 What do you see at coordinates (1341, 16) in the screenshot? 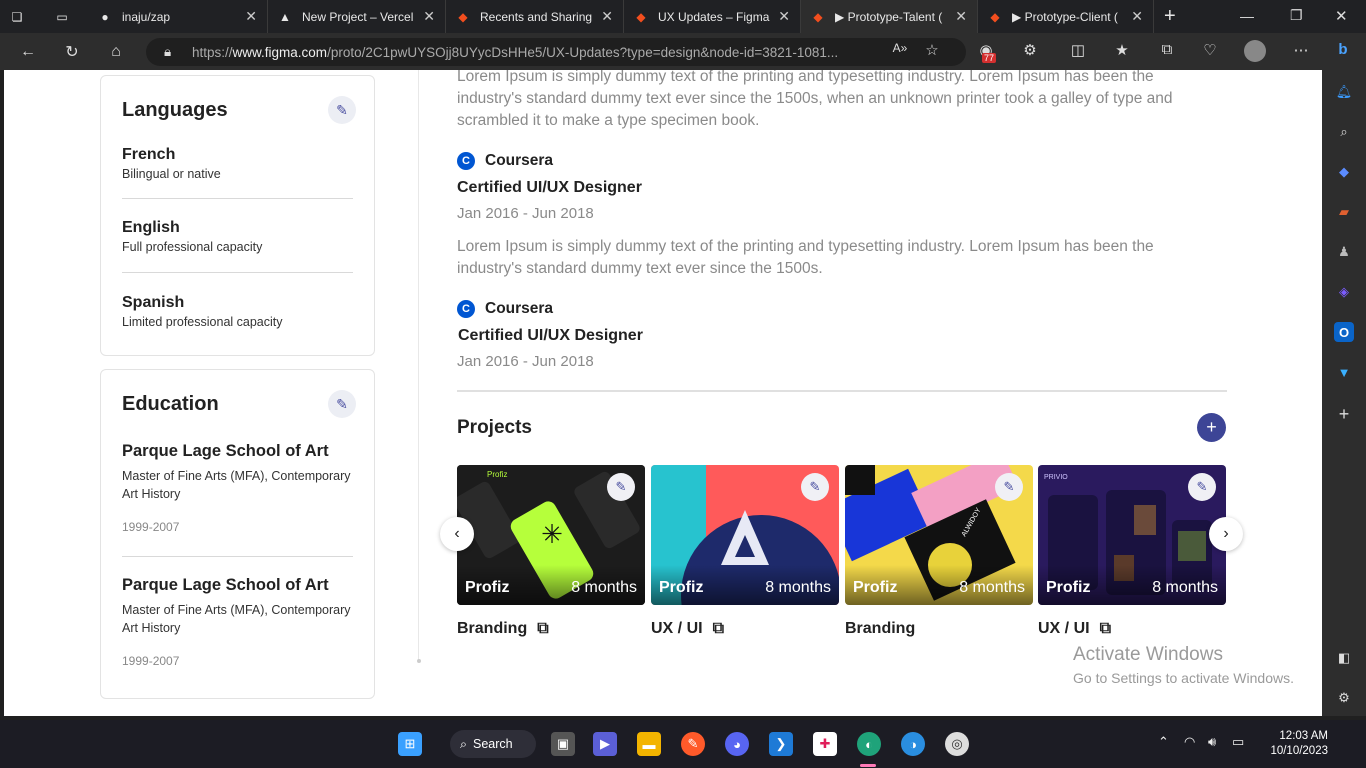
I see `window-close-icon: ✕` at bounding box center [1341, 16].